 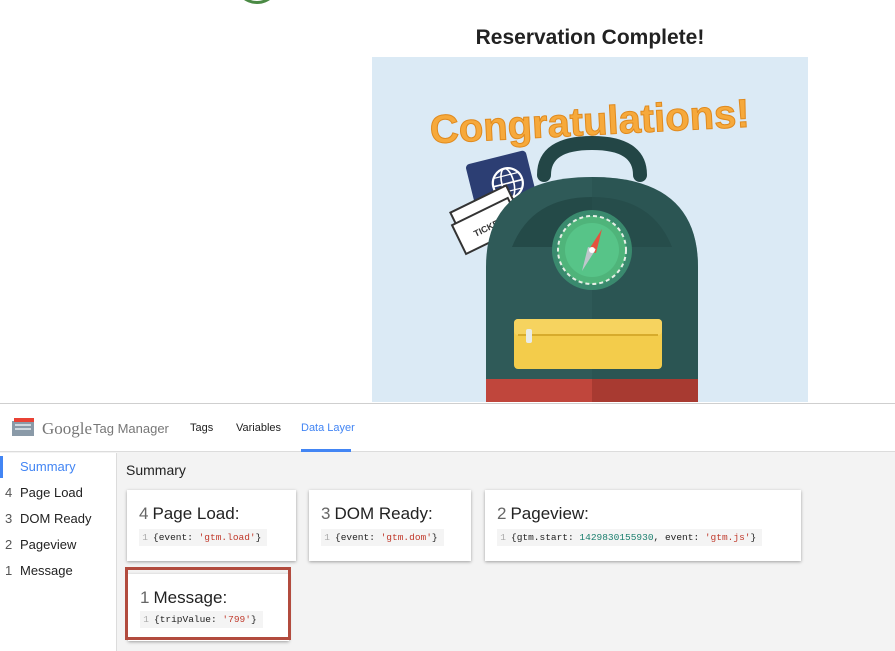 What do you see at coordinates (502, 513) in the screenshot?
I see `card-count: 2` at bounding box center [502, 513].